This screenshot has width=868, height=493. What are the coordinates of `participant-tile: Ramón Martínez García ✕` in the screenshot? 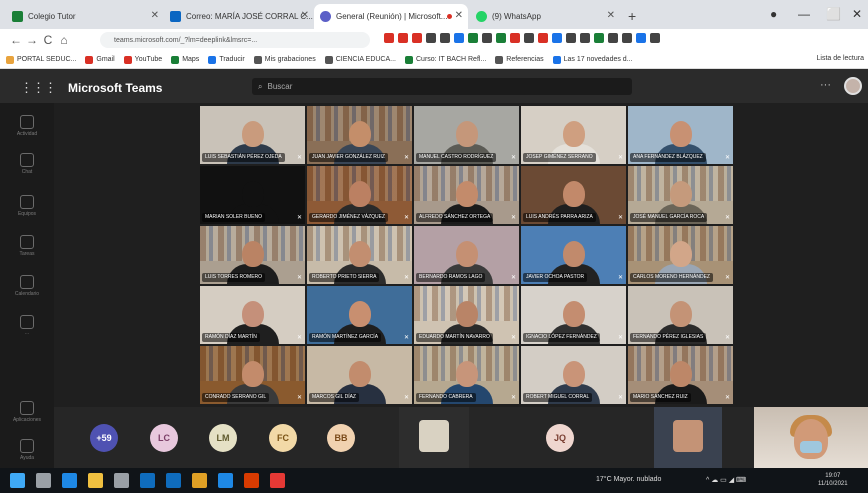 It's located at (359, 315).